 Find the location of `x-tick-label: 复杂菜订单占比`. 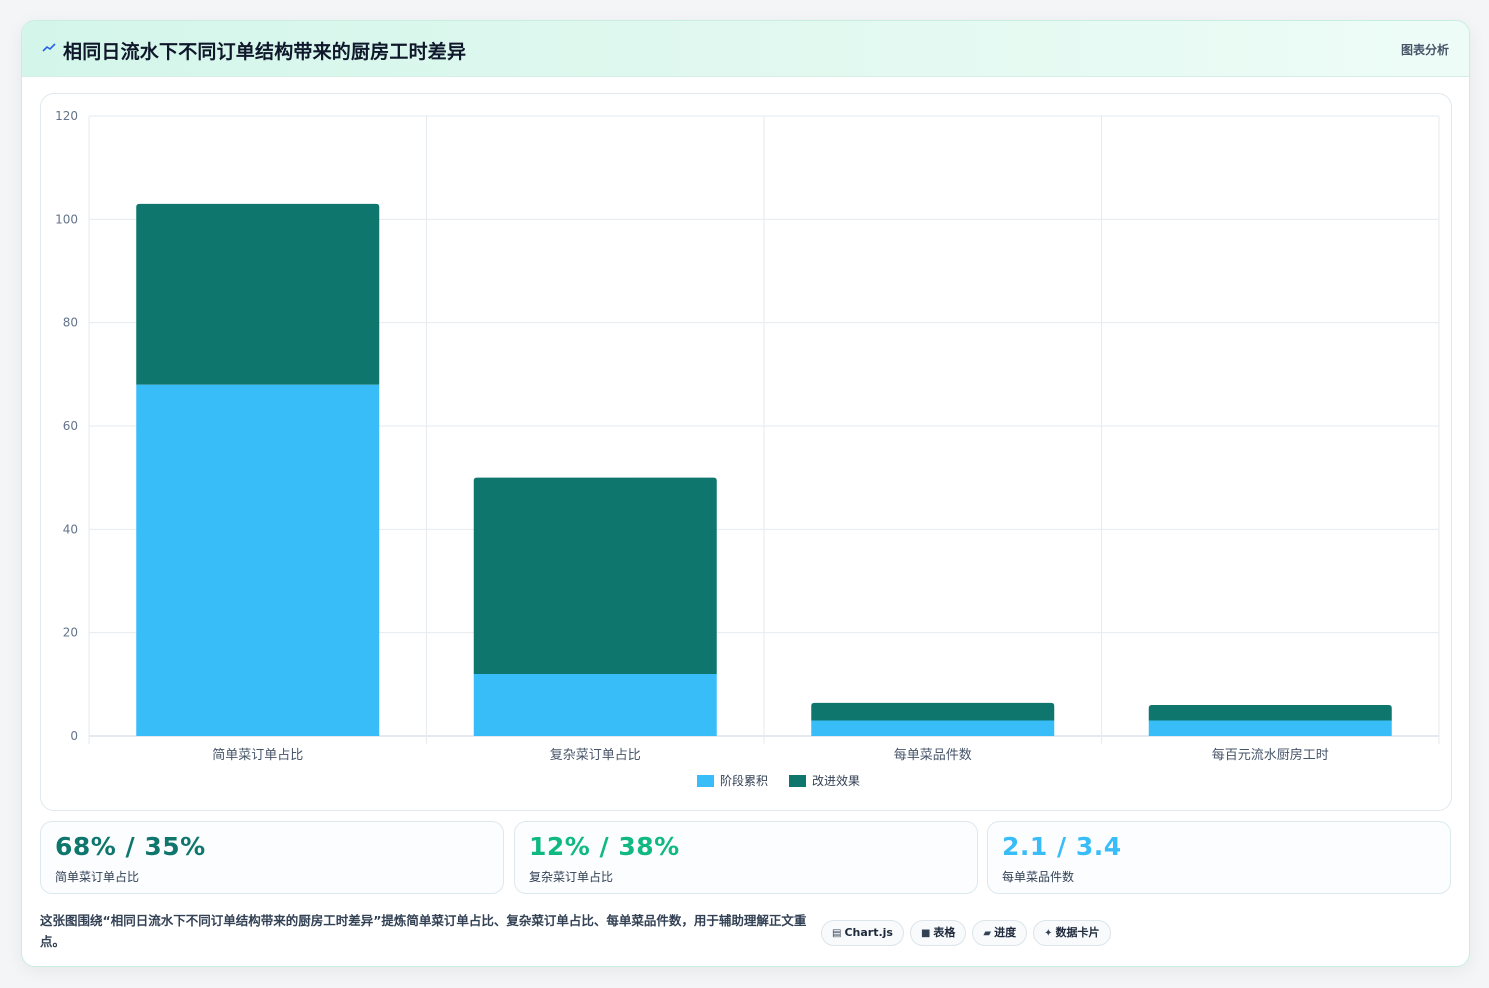

x-tick-label: 复杂菜订单占比 is located at coordinates (595, 755).